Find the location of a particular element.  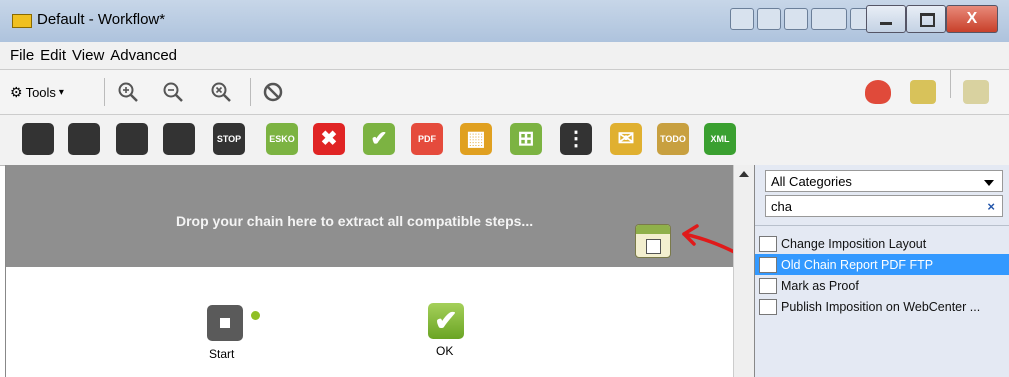

step-palette: STOP ESKO ✖ ✔ PDF ▦ ⊞ ⋮ ✉ TODO XML is located at coordinates (504, 140).